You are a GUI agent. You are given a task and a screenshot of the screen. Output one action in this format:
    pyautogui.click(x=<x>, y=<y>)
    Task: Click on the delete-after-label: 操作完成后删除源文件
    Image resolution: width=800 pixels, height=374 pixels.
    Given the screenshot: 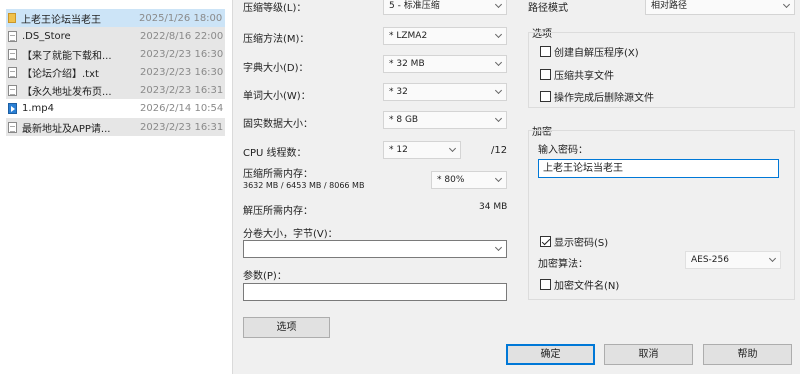 What is the action you would take?
    pyautogui.click(x=604, y=98)
    